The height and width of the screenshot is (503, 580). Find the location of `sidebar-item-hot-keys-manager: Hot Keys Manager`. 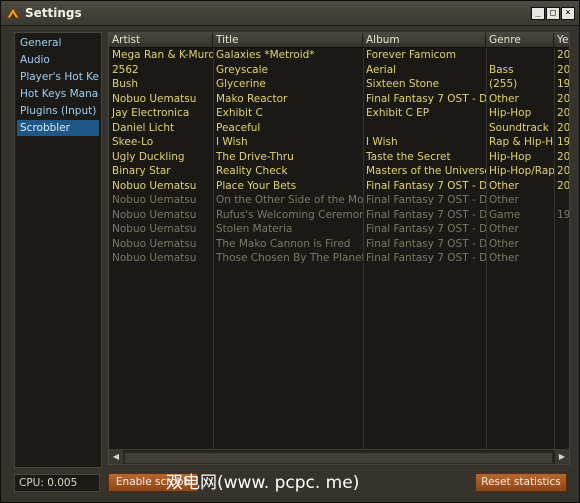

sidebar-item-hot-keys-manager: Hot Keys Manager is located at coordinates (58, 94).